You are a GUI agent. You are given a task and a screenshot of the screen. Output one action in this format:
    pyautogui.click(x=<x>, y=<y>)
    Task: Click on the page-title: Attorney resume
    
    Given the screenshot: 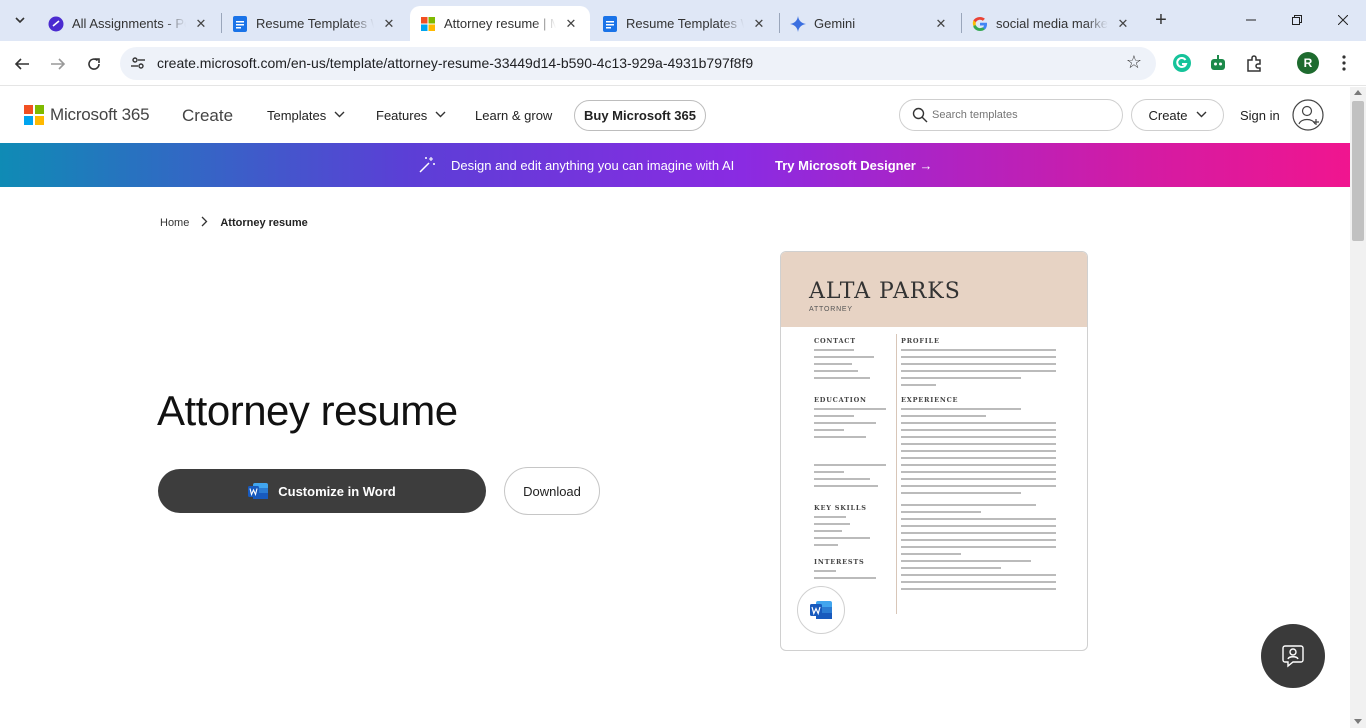 What is the action you would take?
    pyautogui.click(x=307, y=410)
    